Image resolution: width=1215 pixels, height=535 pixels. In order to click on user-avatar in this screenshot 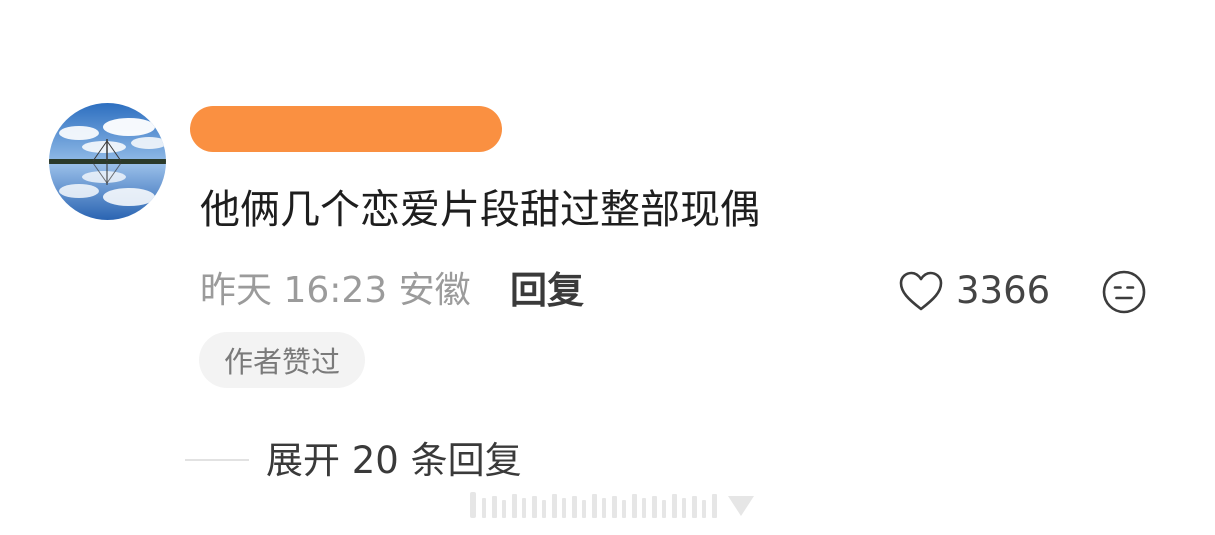, I will do `click(107, 161)`.